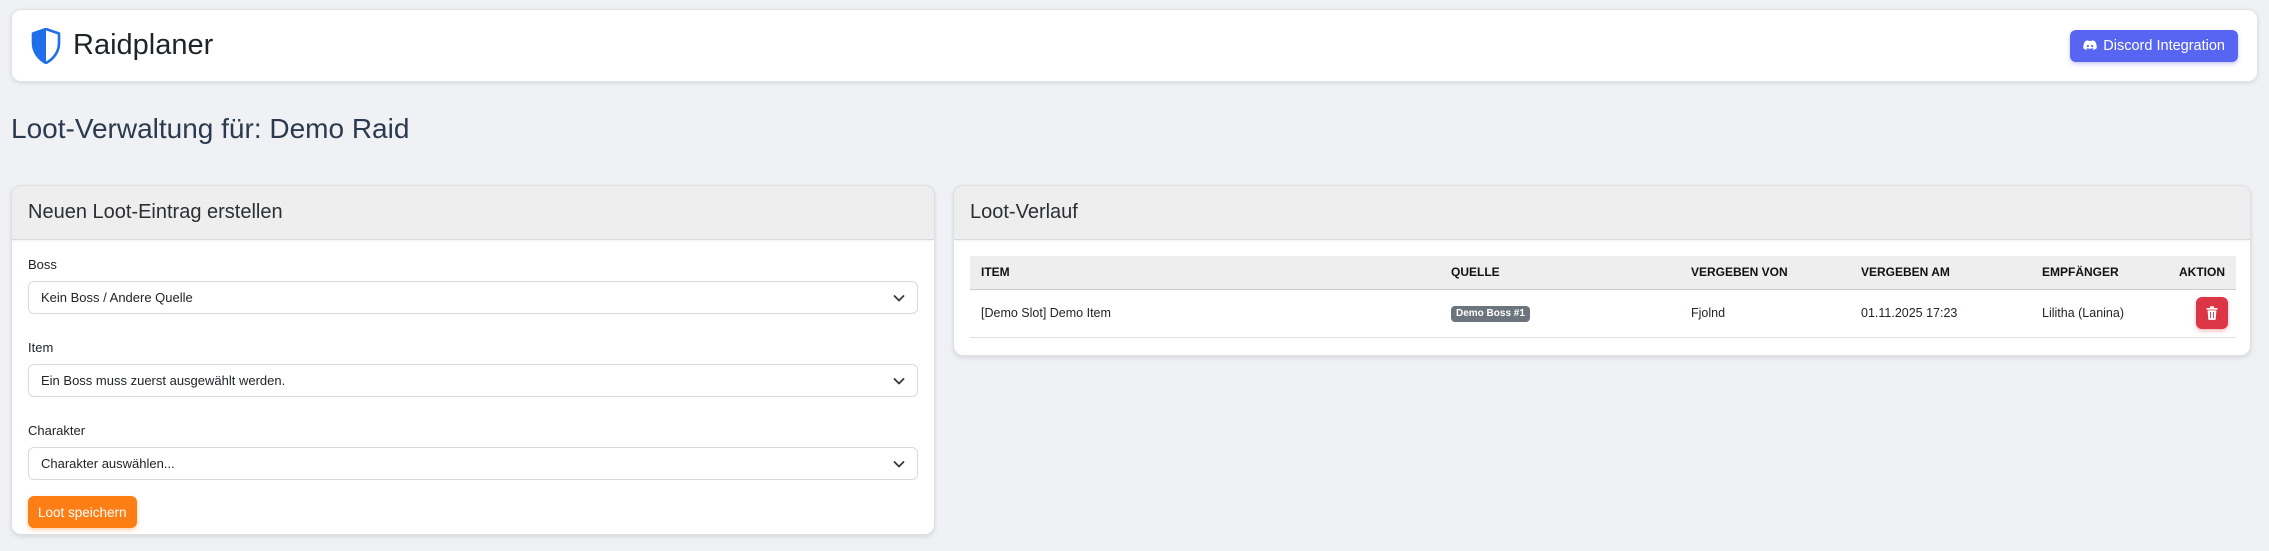  I want to click on cell-source: Demo Boss #1, so click(1560, 313).